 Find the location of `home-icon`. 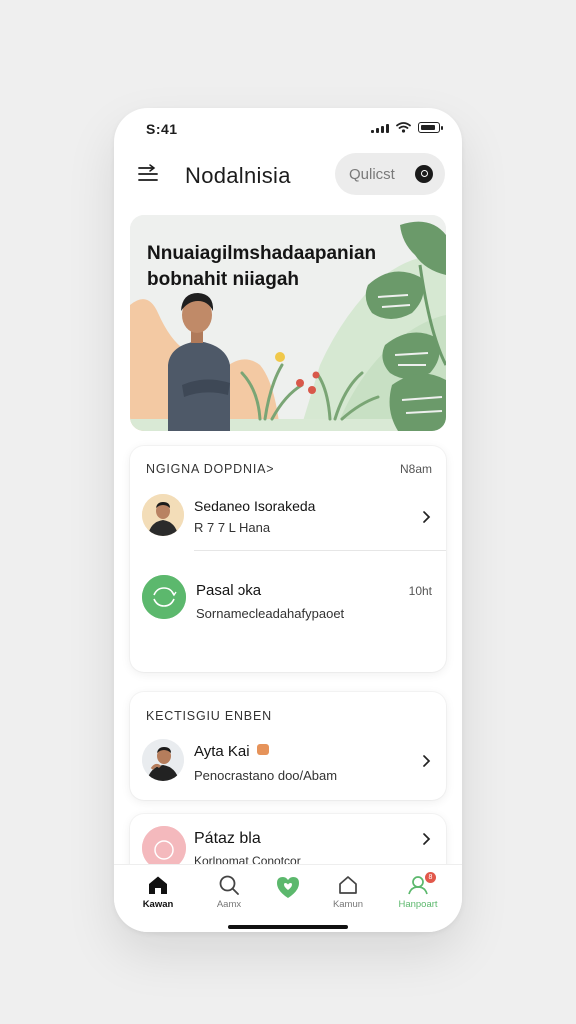

home-icon is located at coordinates (158, 885).